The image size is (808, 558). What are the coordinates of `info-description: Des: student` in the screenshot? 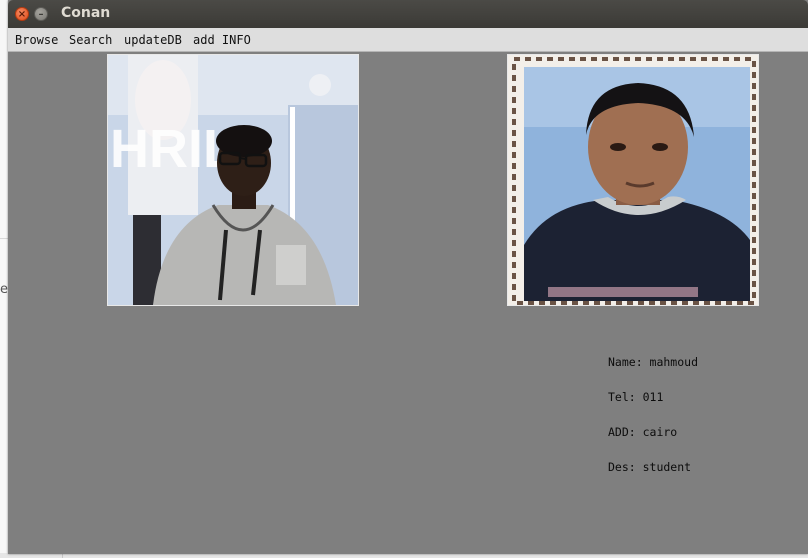 It's located at (650, 467).